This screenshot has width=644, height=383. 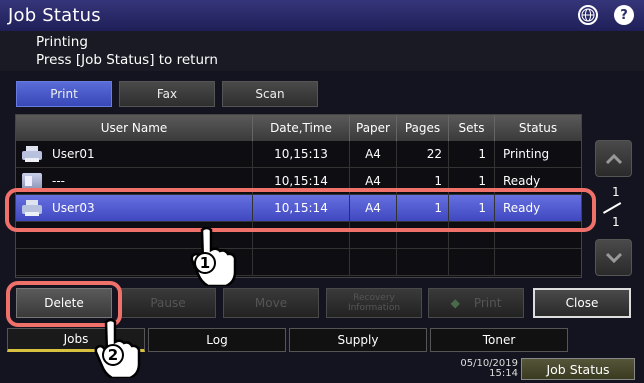 I want to click on table-row-empty, so click(x=298, y=262).